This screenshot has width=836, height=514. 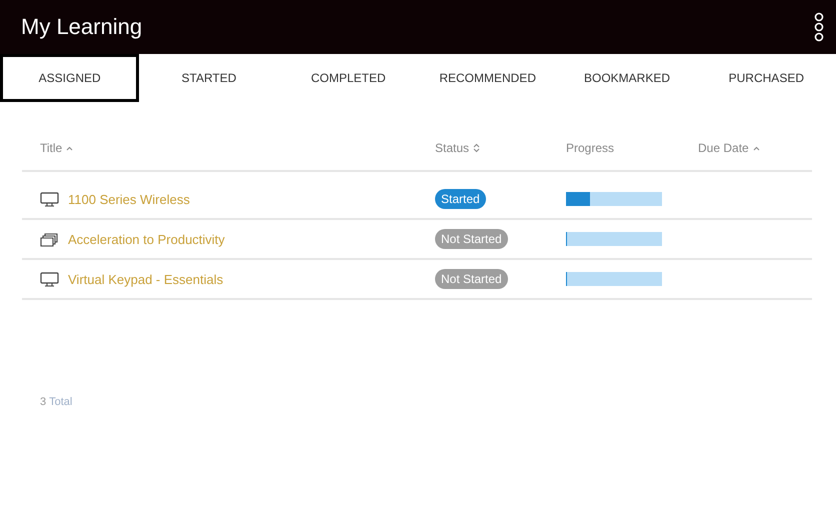 What do you see at coordinates (452, 148) in the screenshot?
I see `column-header: Status` at bounding box center [452, 148].